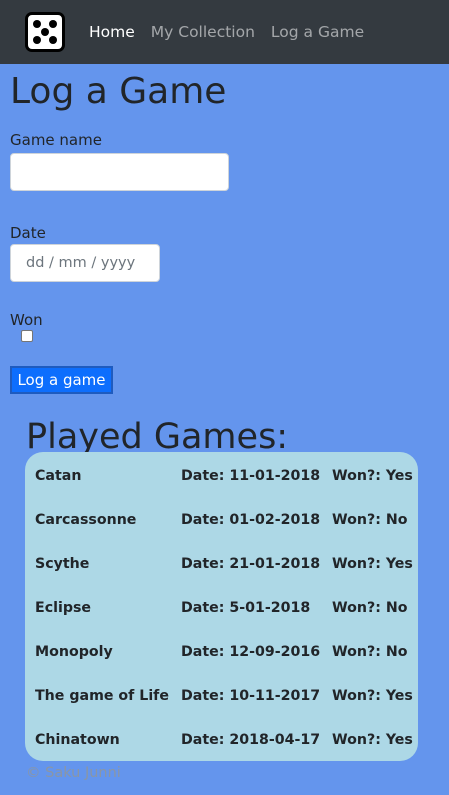 The height and width of the screenshot is (795, 449). I want to click on nav-link-home: Home, so click(112, 32).